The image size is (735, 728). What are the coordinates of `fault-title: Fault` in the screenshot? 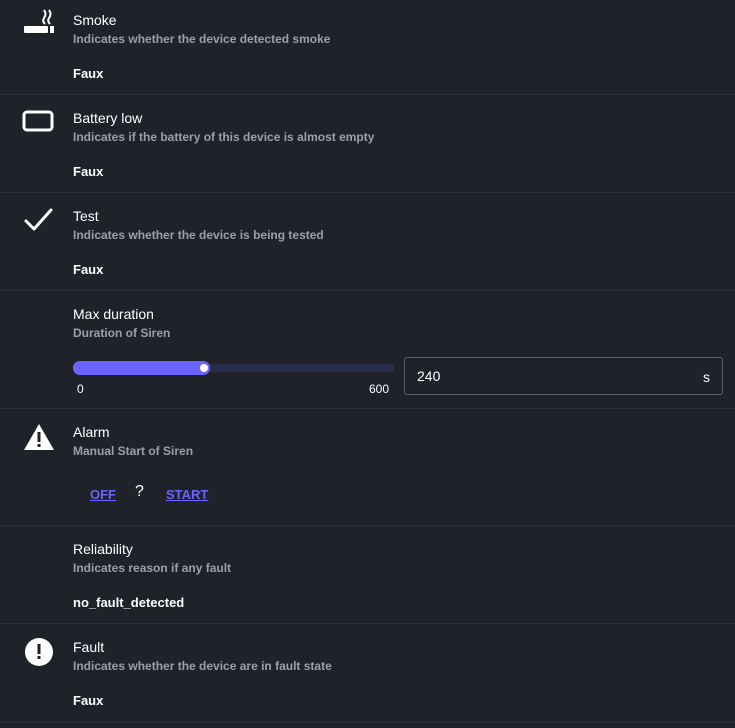 It's located at (89, 647).